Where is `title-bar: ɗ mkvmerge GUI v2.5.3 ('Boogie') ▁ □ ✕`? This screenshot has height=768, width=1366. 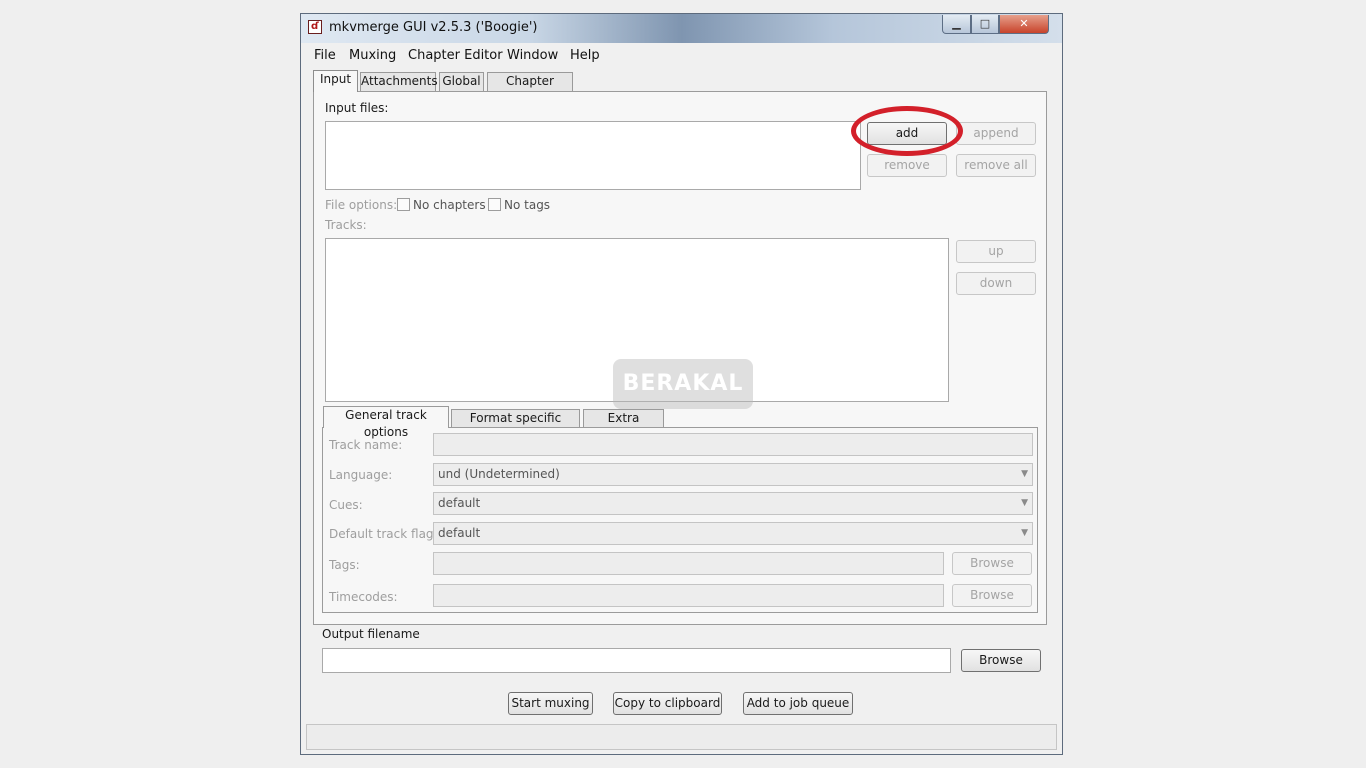
title-bar: ɗ mkvmerge GUI v2.5.3 ('Boogie') ▁ □ ✕ is located at coordinates (681, 28).